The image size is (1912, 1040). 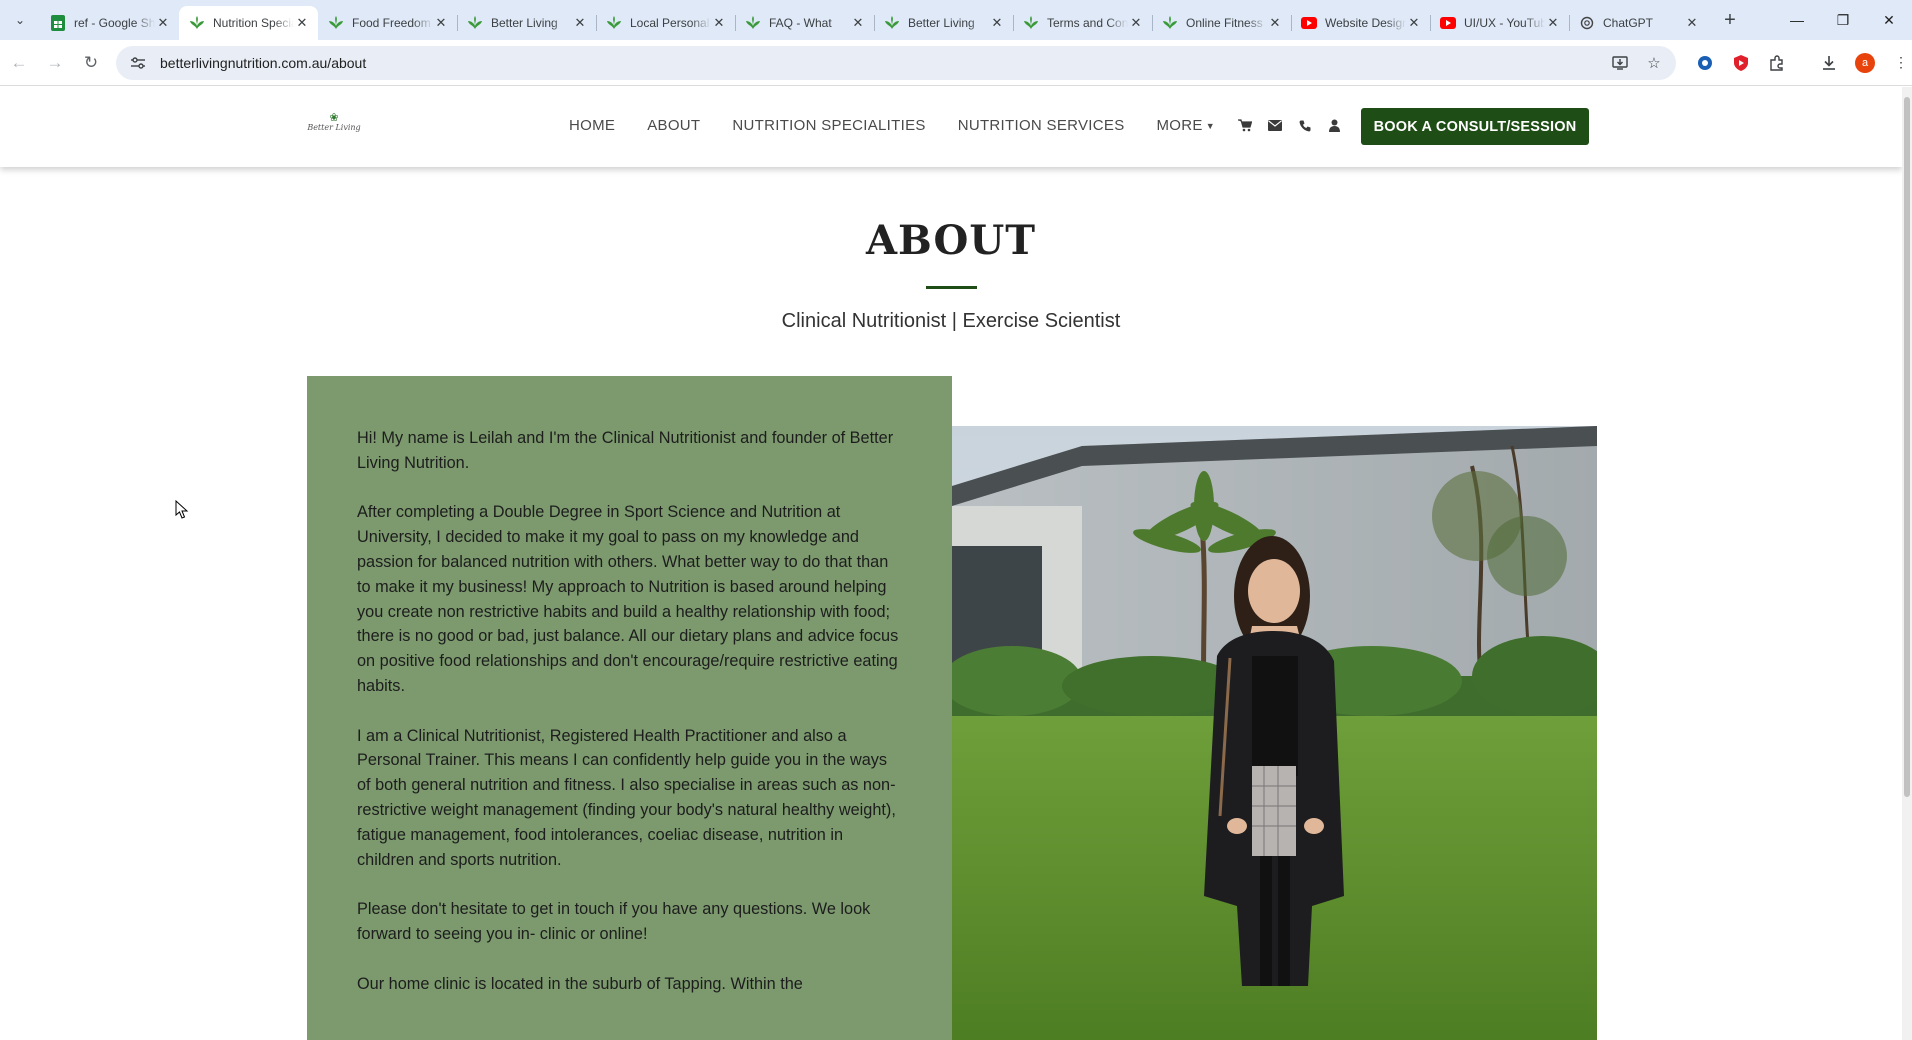 What do you see at coordinates (334, 118) in the screenshot?
I see `logo-leaf-icon: ❀` at bounding box center [334, 118].